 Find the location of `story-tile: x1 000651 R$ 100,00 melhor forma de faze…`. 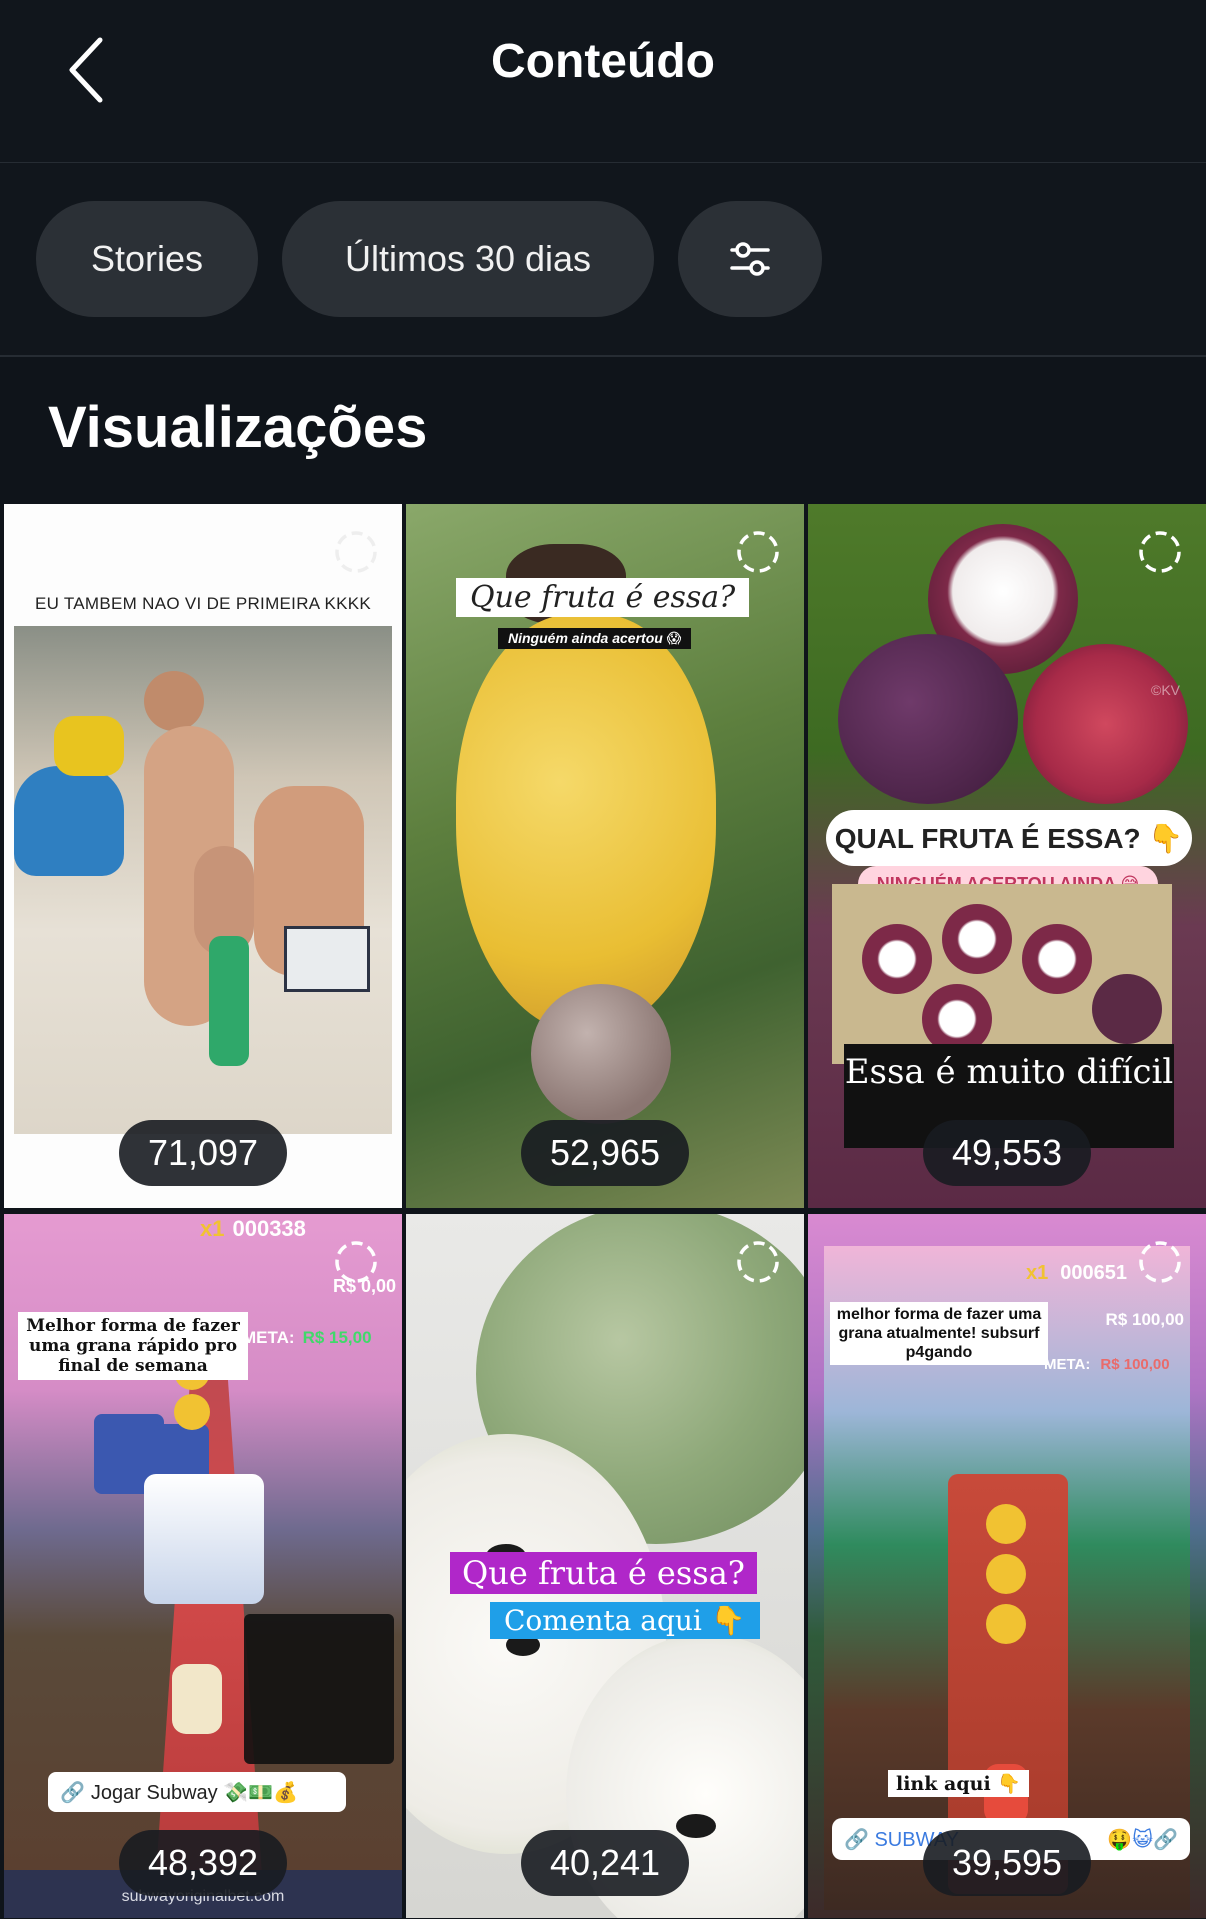

story-tile: x1 000651 R$ 100,00 melhor forma de faze… is located at coordinates (1007, 1566).